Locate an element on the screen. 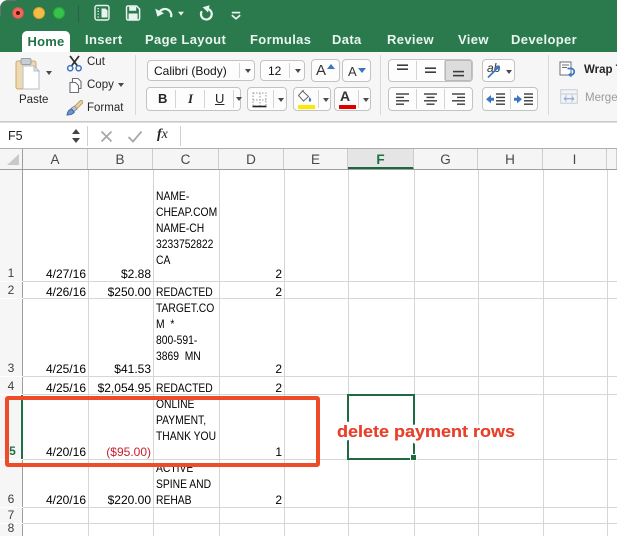  svg-text: delete payment rows is located at coordinates (426, 431).